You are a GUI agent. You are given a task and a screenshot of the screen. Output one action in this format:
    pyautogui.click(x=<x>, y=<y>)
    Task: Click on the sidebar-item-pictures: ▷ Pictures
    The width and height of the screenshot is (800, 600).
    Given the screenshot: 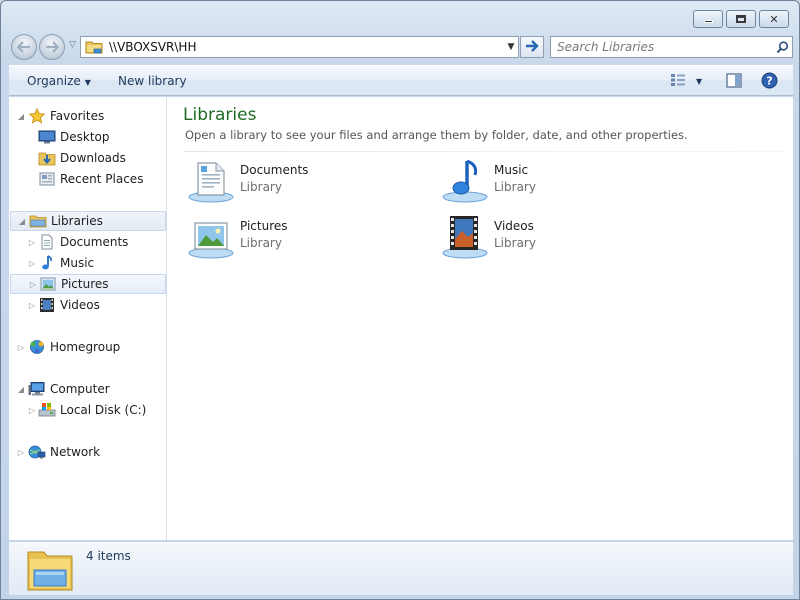 What is the action you would take?
    pyautogui.click(x=88, y=284)
    